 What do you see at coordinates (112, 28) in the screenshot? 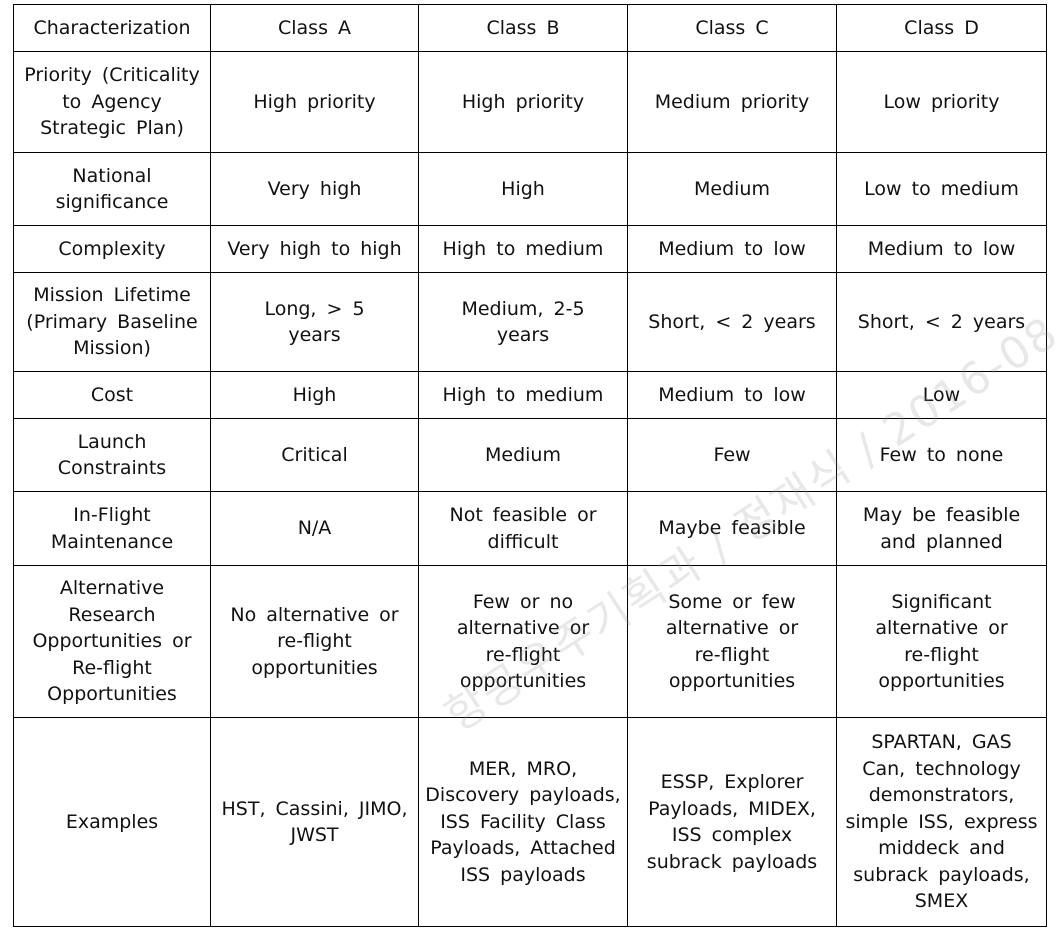
I see `header-characterization: Characterization` at bounding box center [112, 28].